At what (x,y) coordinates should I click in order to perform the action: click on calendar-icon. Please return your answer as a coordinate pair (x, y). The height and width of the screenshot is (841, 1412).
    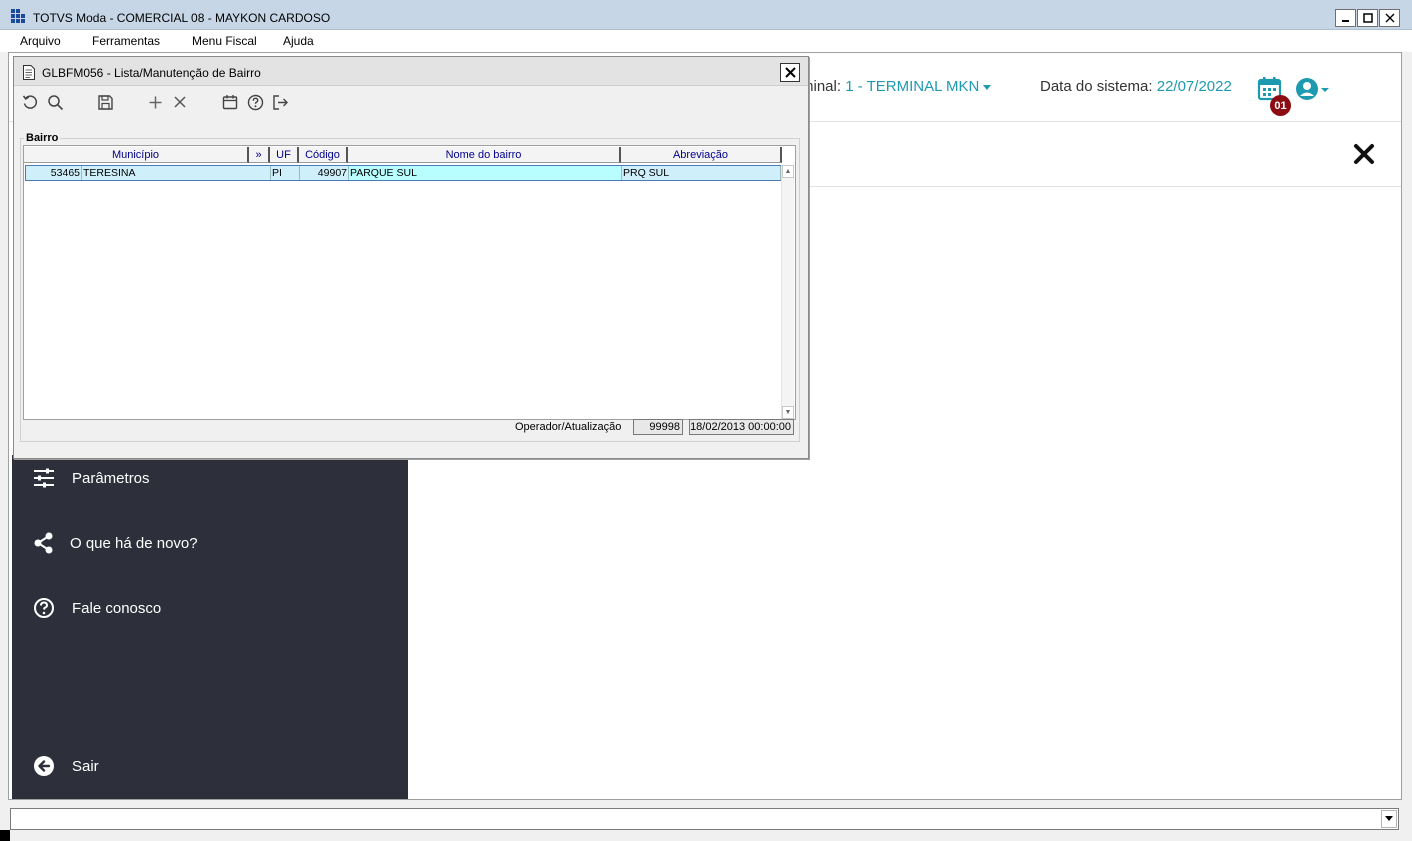
    Looking at the image, I should click on (230, 102).